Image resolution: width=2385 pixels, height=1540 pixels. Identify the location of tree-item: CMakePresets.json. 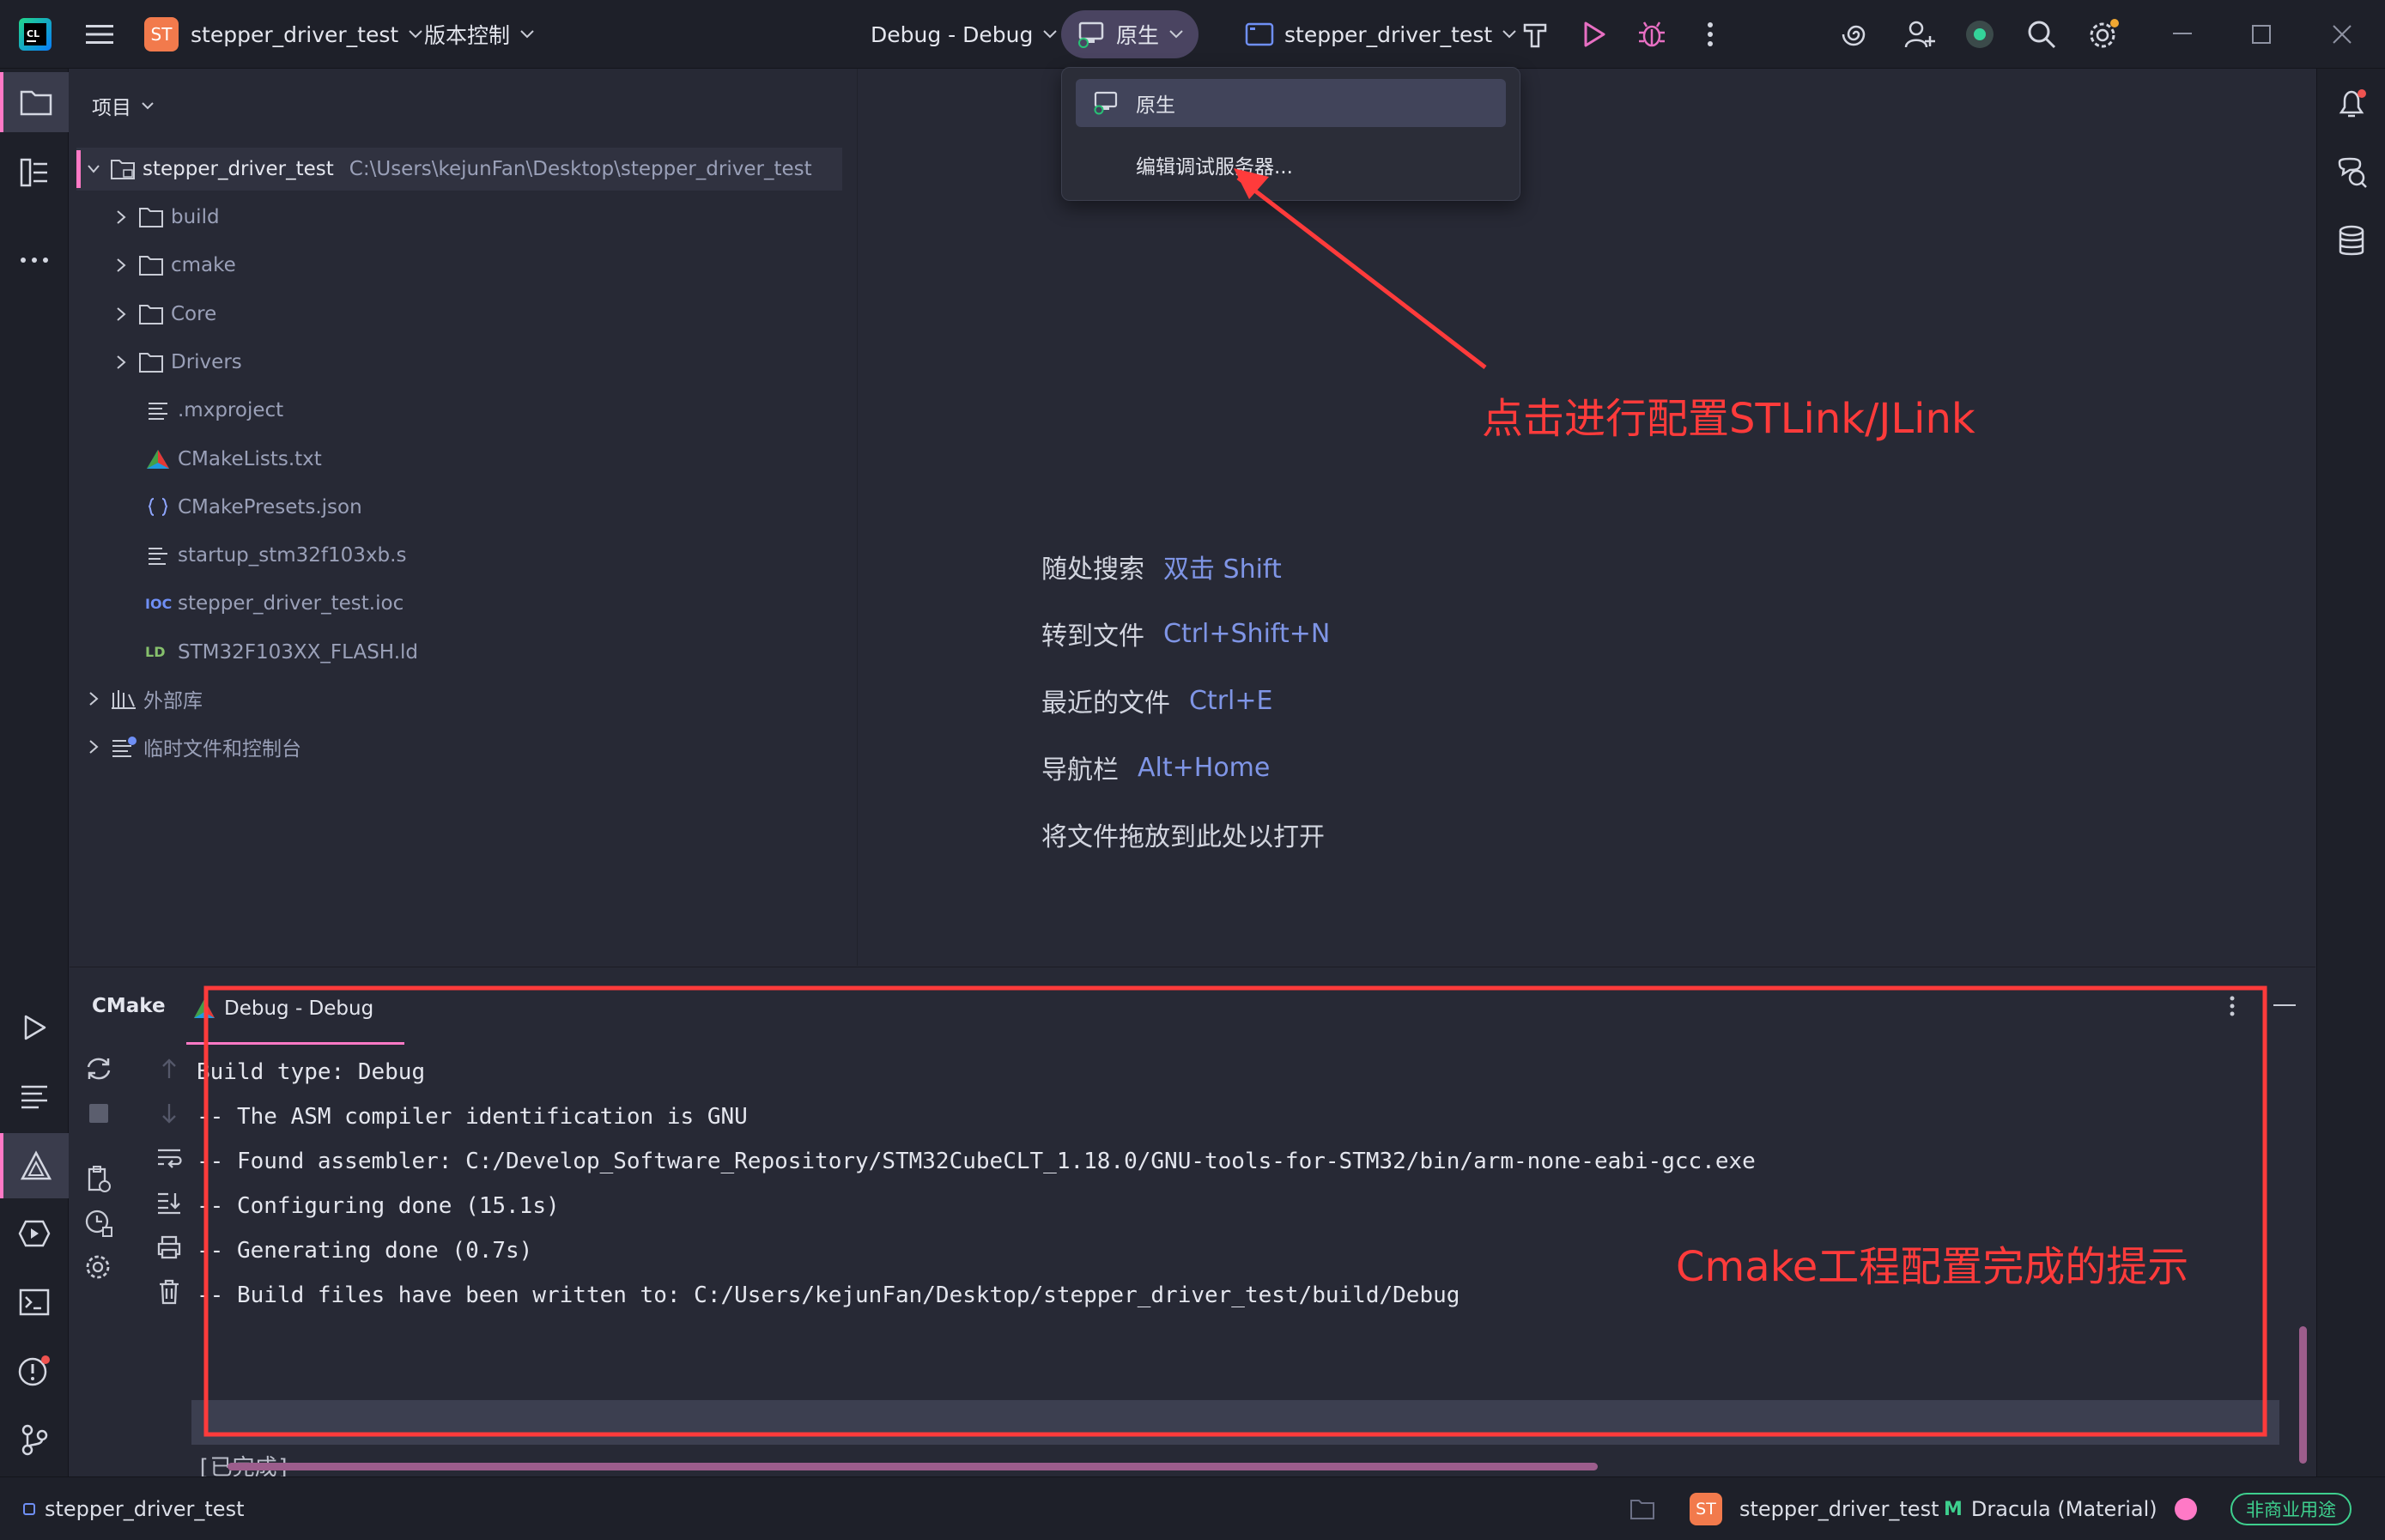
(253, 508).